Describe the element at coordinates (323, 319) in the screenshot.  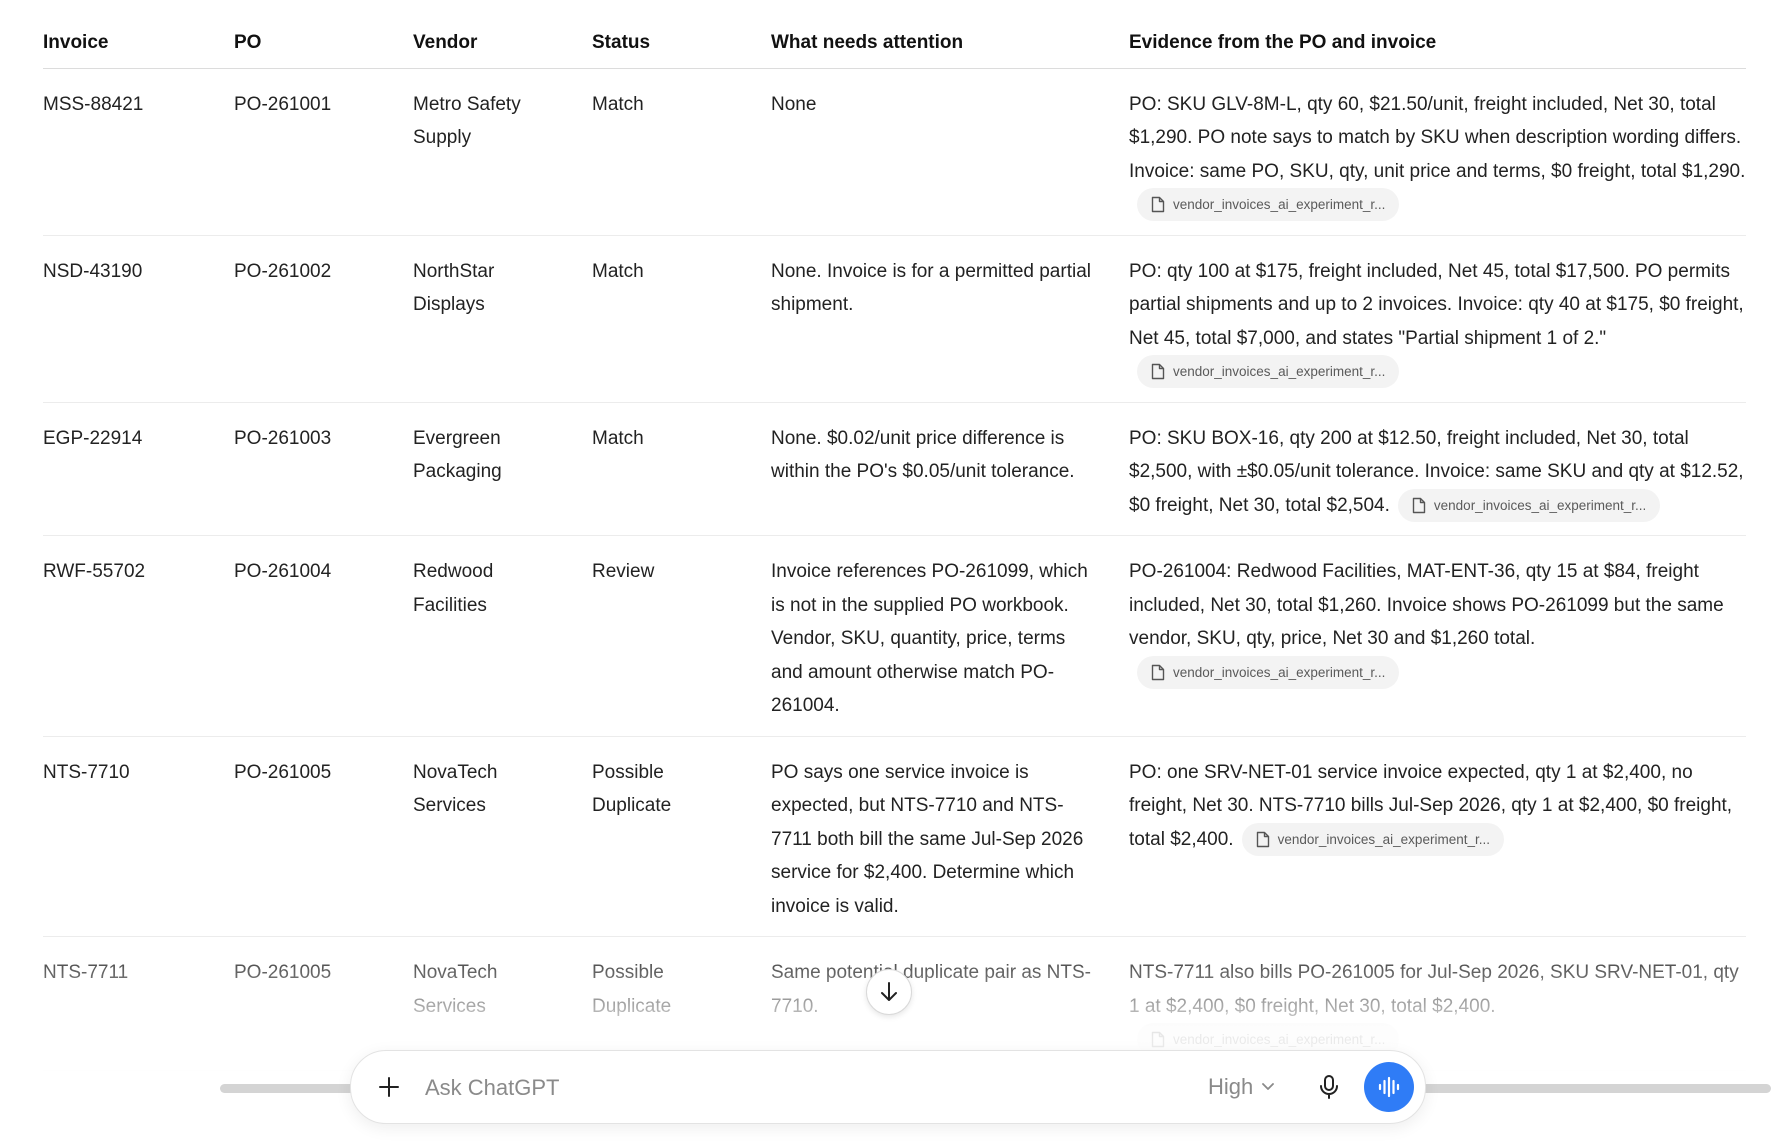
I see `po-cell: PO-261002` at that location.